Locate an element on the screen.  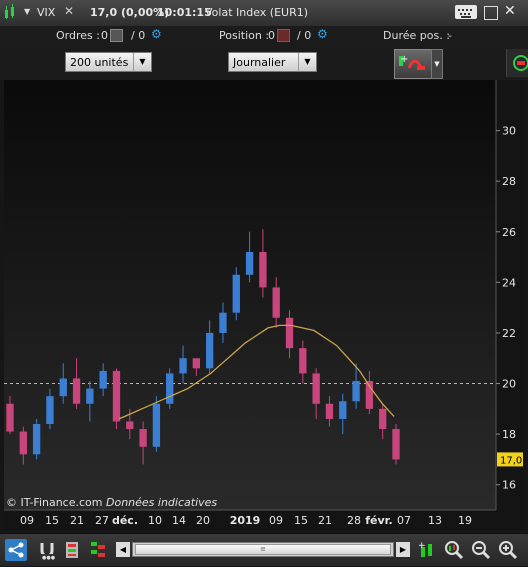
x-tick-label: 13 is located at coordinates (435, 520).